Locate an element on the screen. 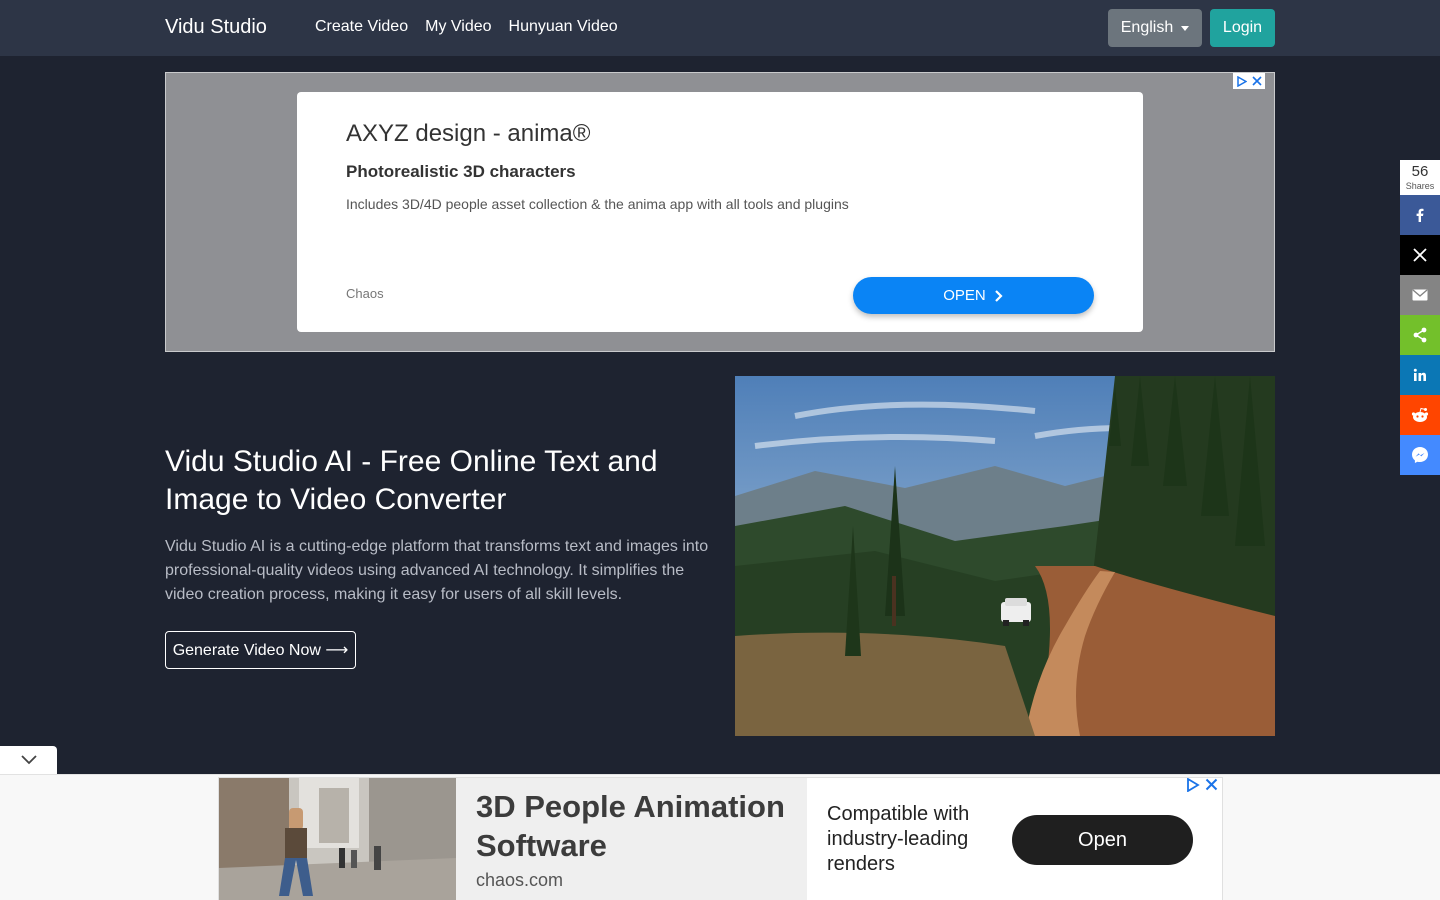  bottom-ad-open-button: Open is located at coordinates (1102, 840).